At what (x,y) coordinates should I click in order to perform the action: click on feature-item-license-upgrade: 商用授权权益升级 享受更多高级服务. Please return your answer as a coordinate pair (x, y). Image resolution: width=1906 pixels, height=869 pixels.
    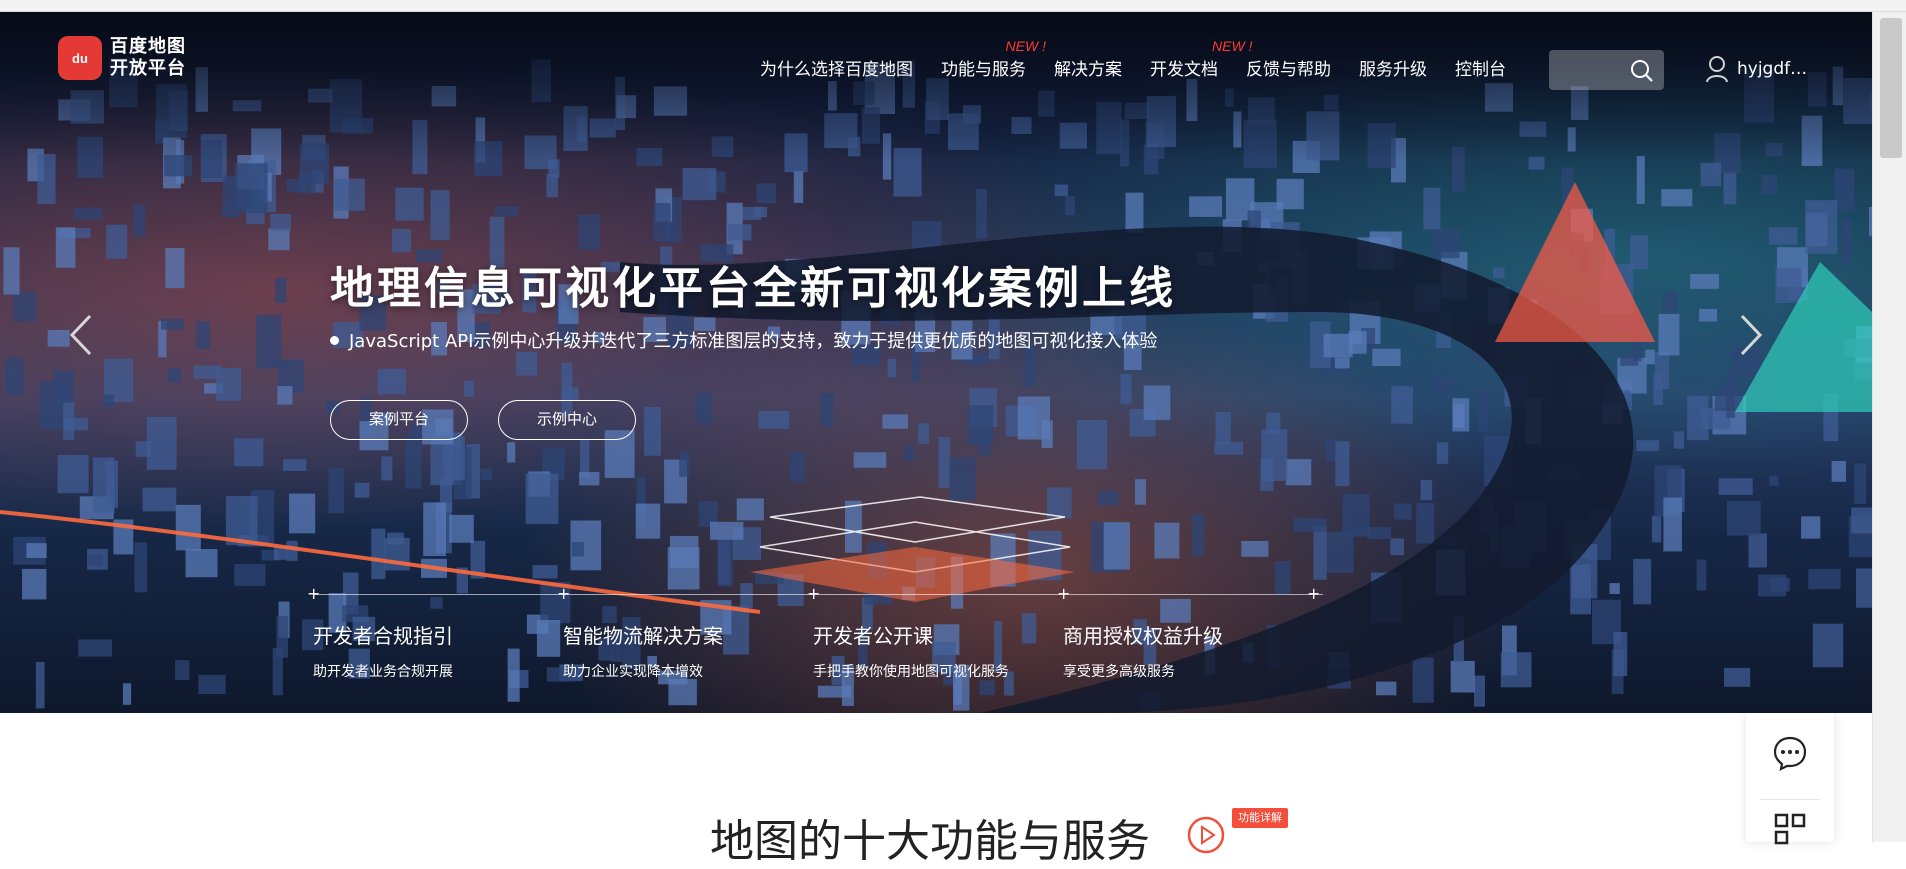
    Looking at the image, I should click on (1183, 650).